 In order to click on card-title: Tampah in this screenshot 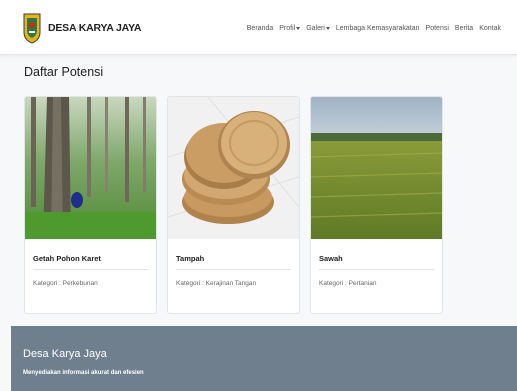, I will do `click(190, 258)`.